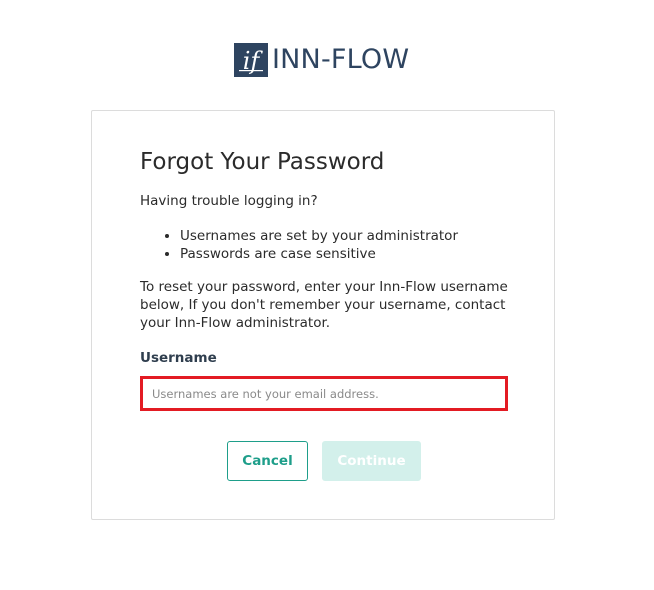 This screenshot has width=654, height=590. What do you see at coordinates (319, 254) in the screenshot?
I see `help-item-passwords: Passwords are case sensitive` at bounding box center [319, 254].